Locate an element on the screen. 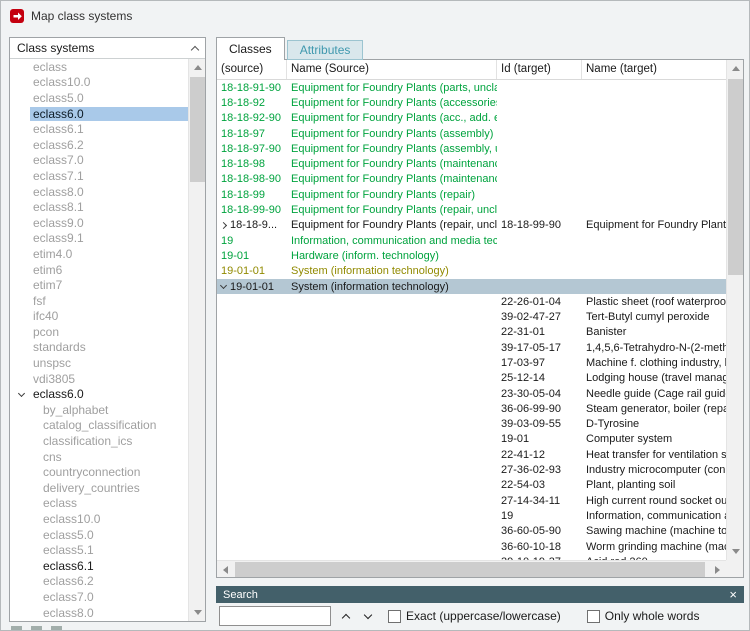 The width and height of the screenshot is (750, 631). tree-item-etim4.0: etim4.0 is located at coordinates (99, 254).